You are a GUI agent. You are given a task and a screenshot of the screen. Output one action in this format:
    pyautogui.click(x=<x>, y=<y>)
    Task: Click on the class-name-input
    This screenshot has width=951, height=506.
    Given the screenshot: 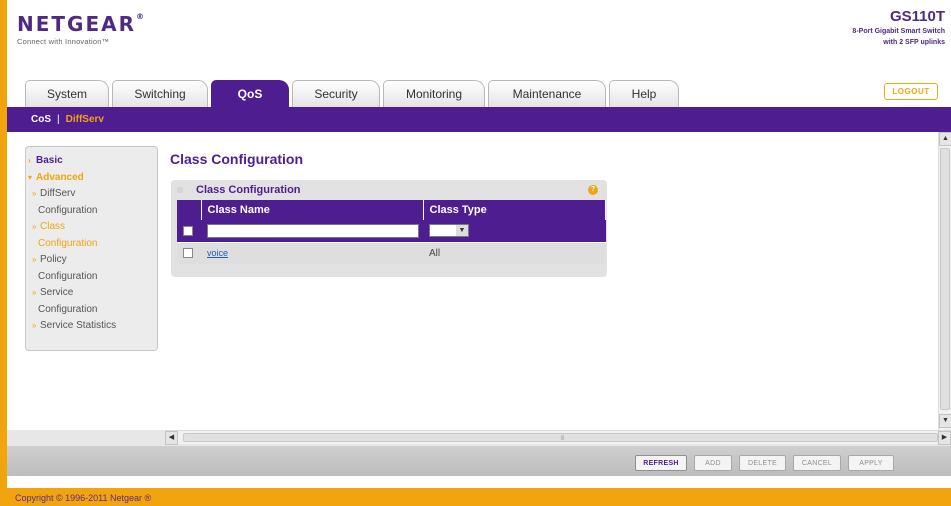 What is the action you would take?
    pyautogui.click(x=313, y=230)
    